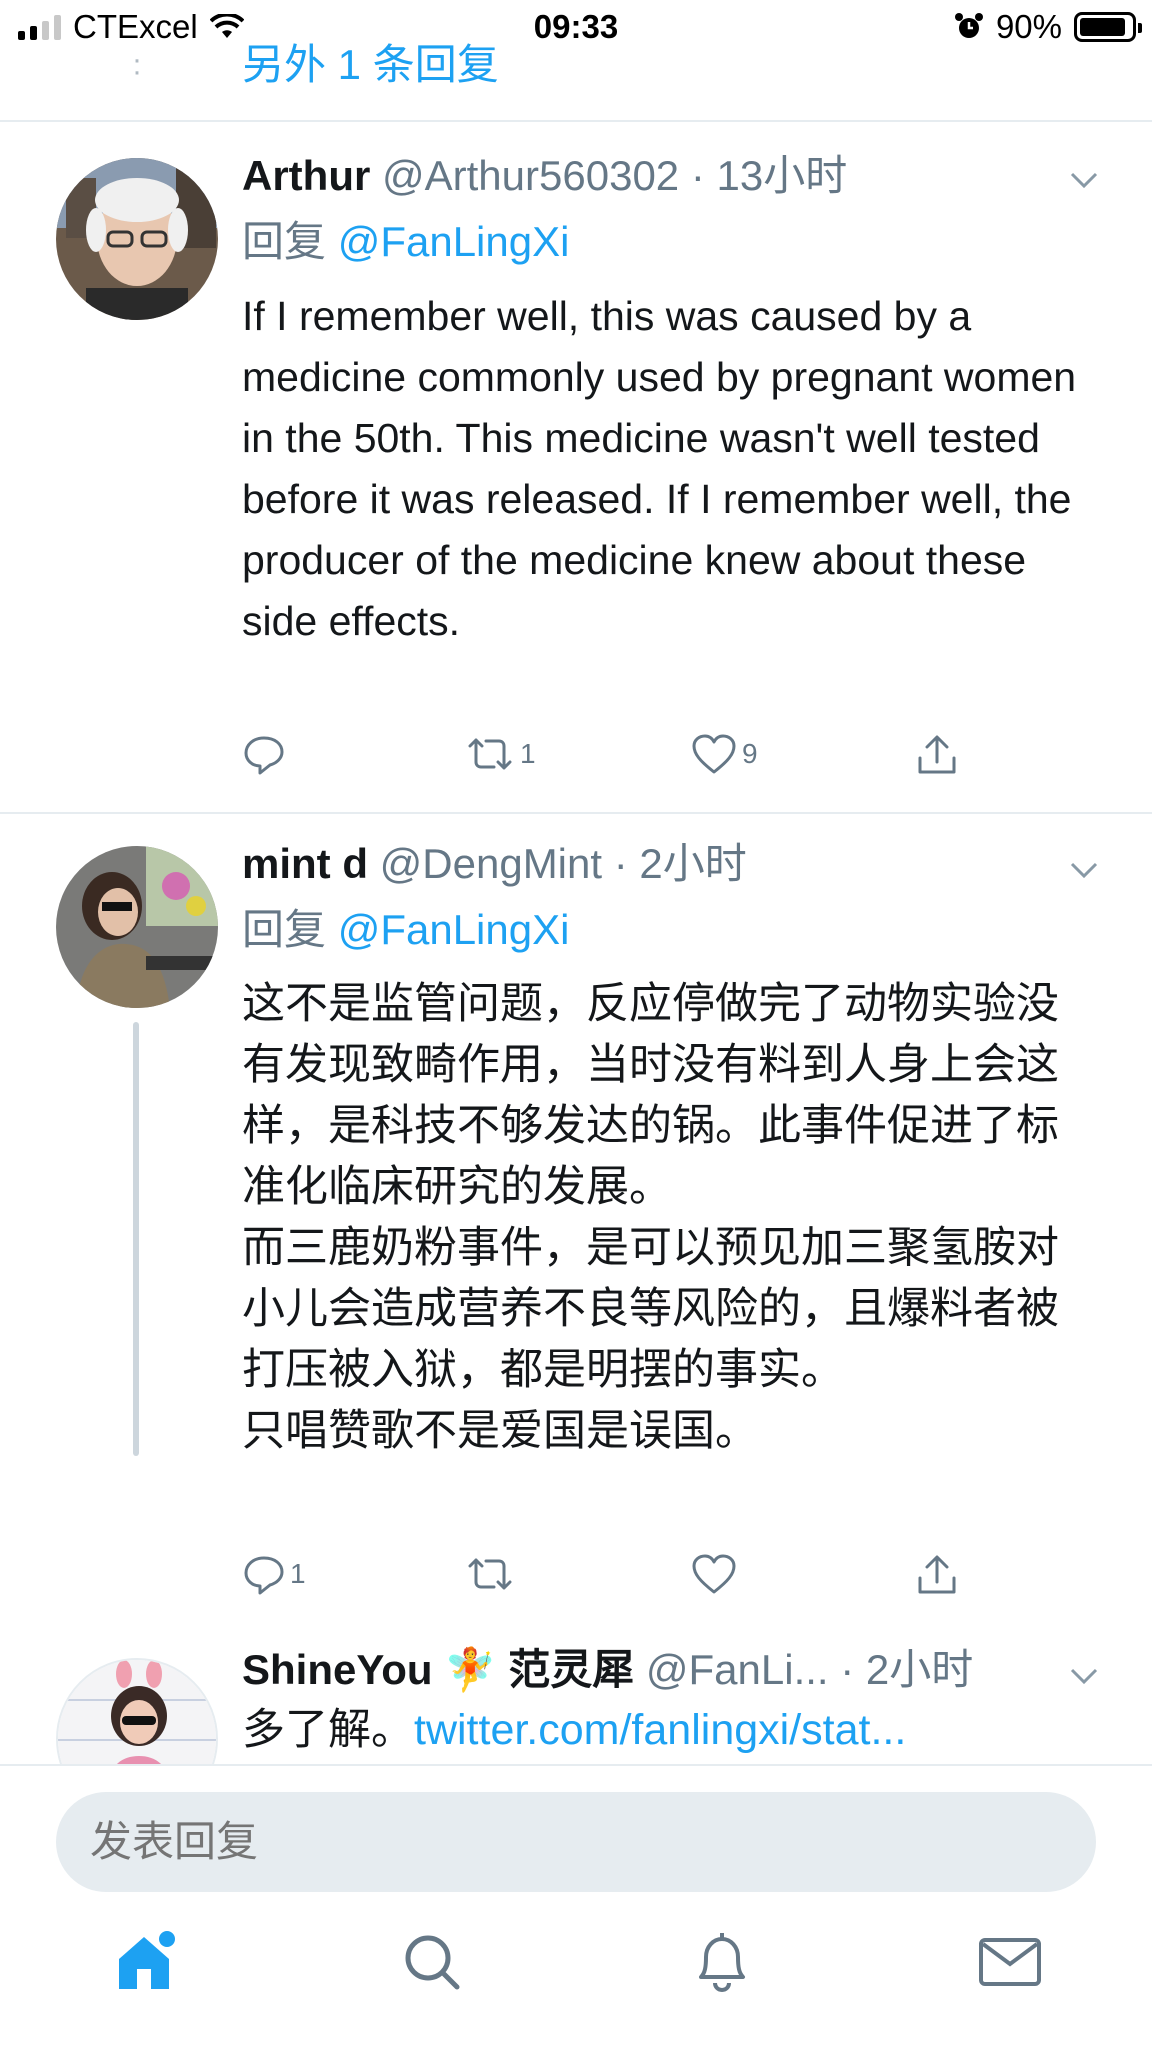 The image size is (1152, 2048). What do you see at coordinates (298, 1573) in the screenshot?
I see `reply-count: 1` at bounding box center [298, 1573].